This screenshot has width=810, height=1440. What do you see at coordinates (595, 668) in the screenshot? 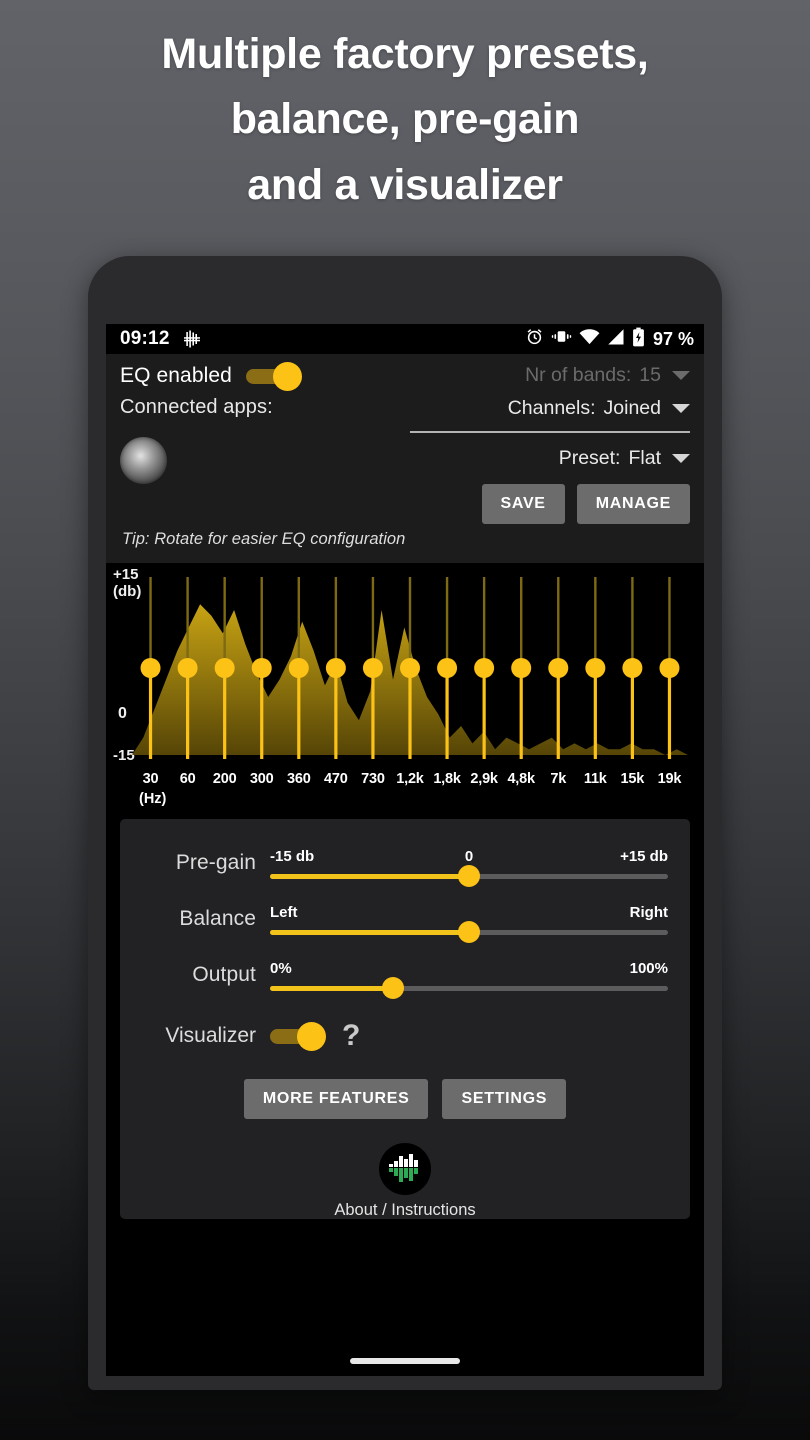
I see `eq-band-handle-11k` at bounding box center [595, 668].